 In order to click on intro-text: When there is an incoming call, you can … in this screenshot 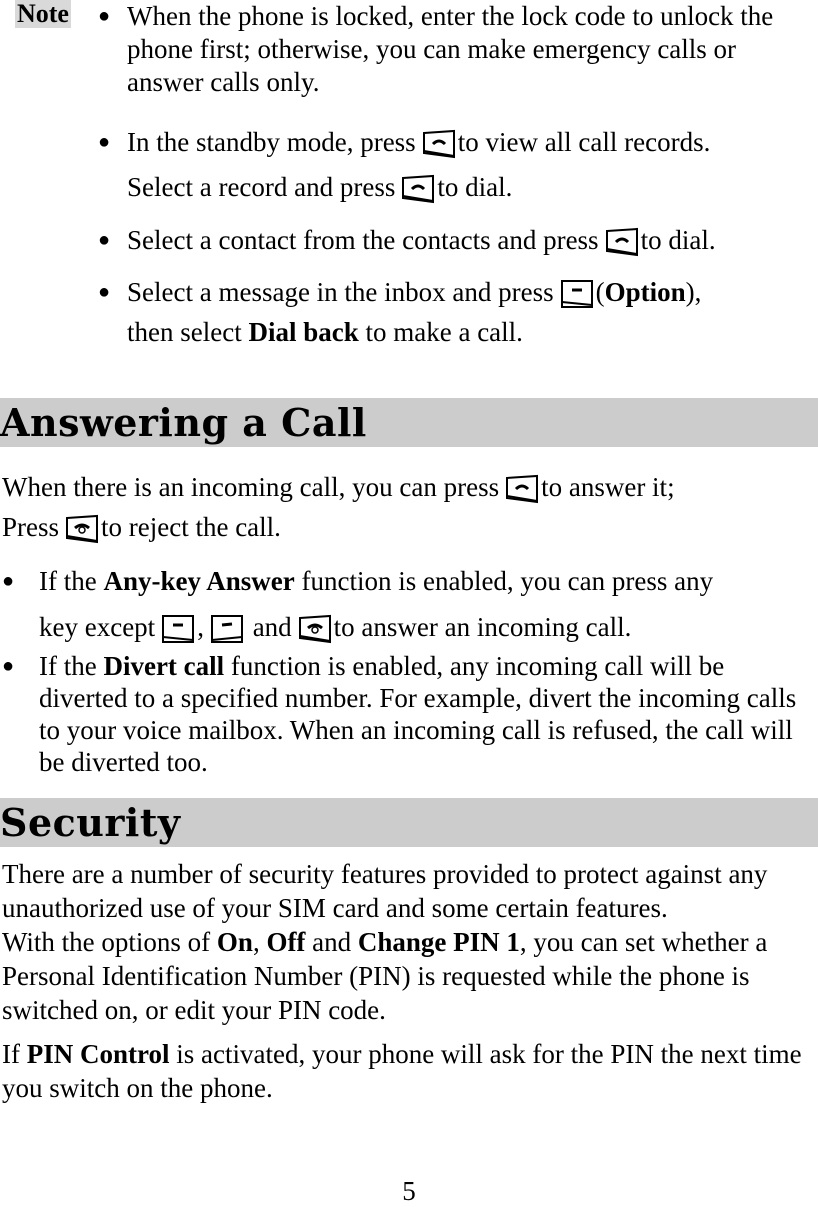, I will do `click(251, 487)`.